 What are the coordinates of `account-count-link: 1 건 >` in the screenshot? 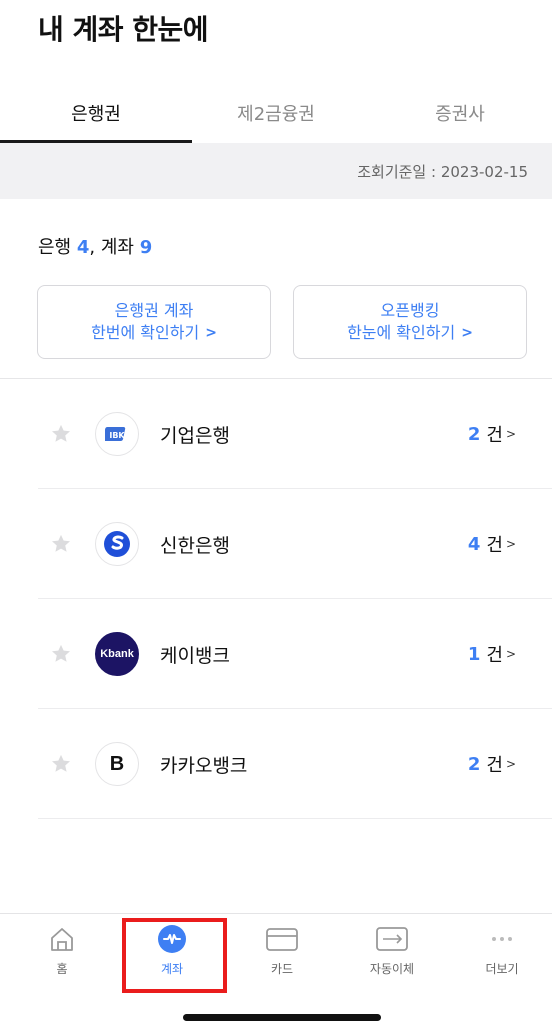 It's located at (492, 654).